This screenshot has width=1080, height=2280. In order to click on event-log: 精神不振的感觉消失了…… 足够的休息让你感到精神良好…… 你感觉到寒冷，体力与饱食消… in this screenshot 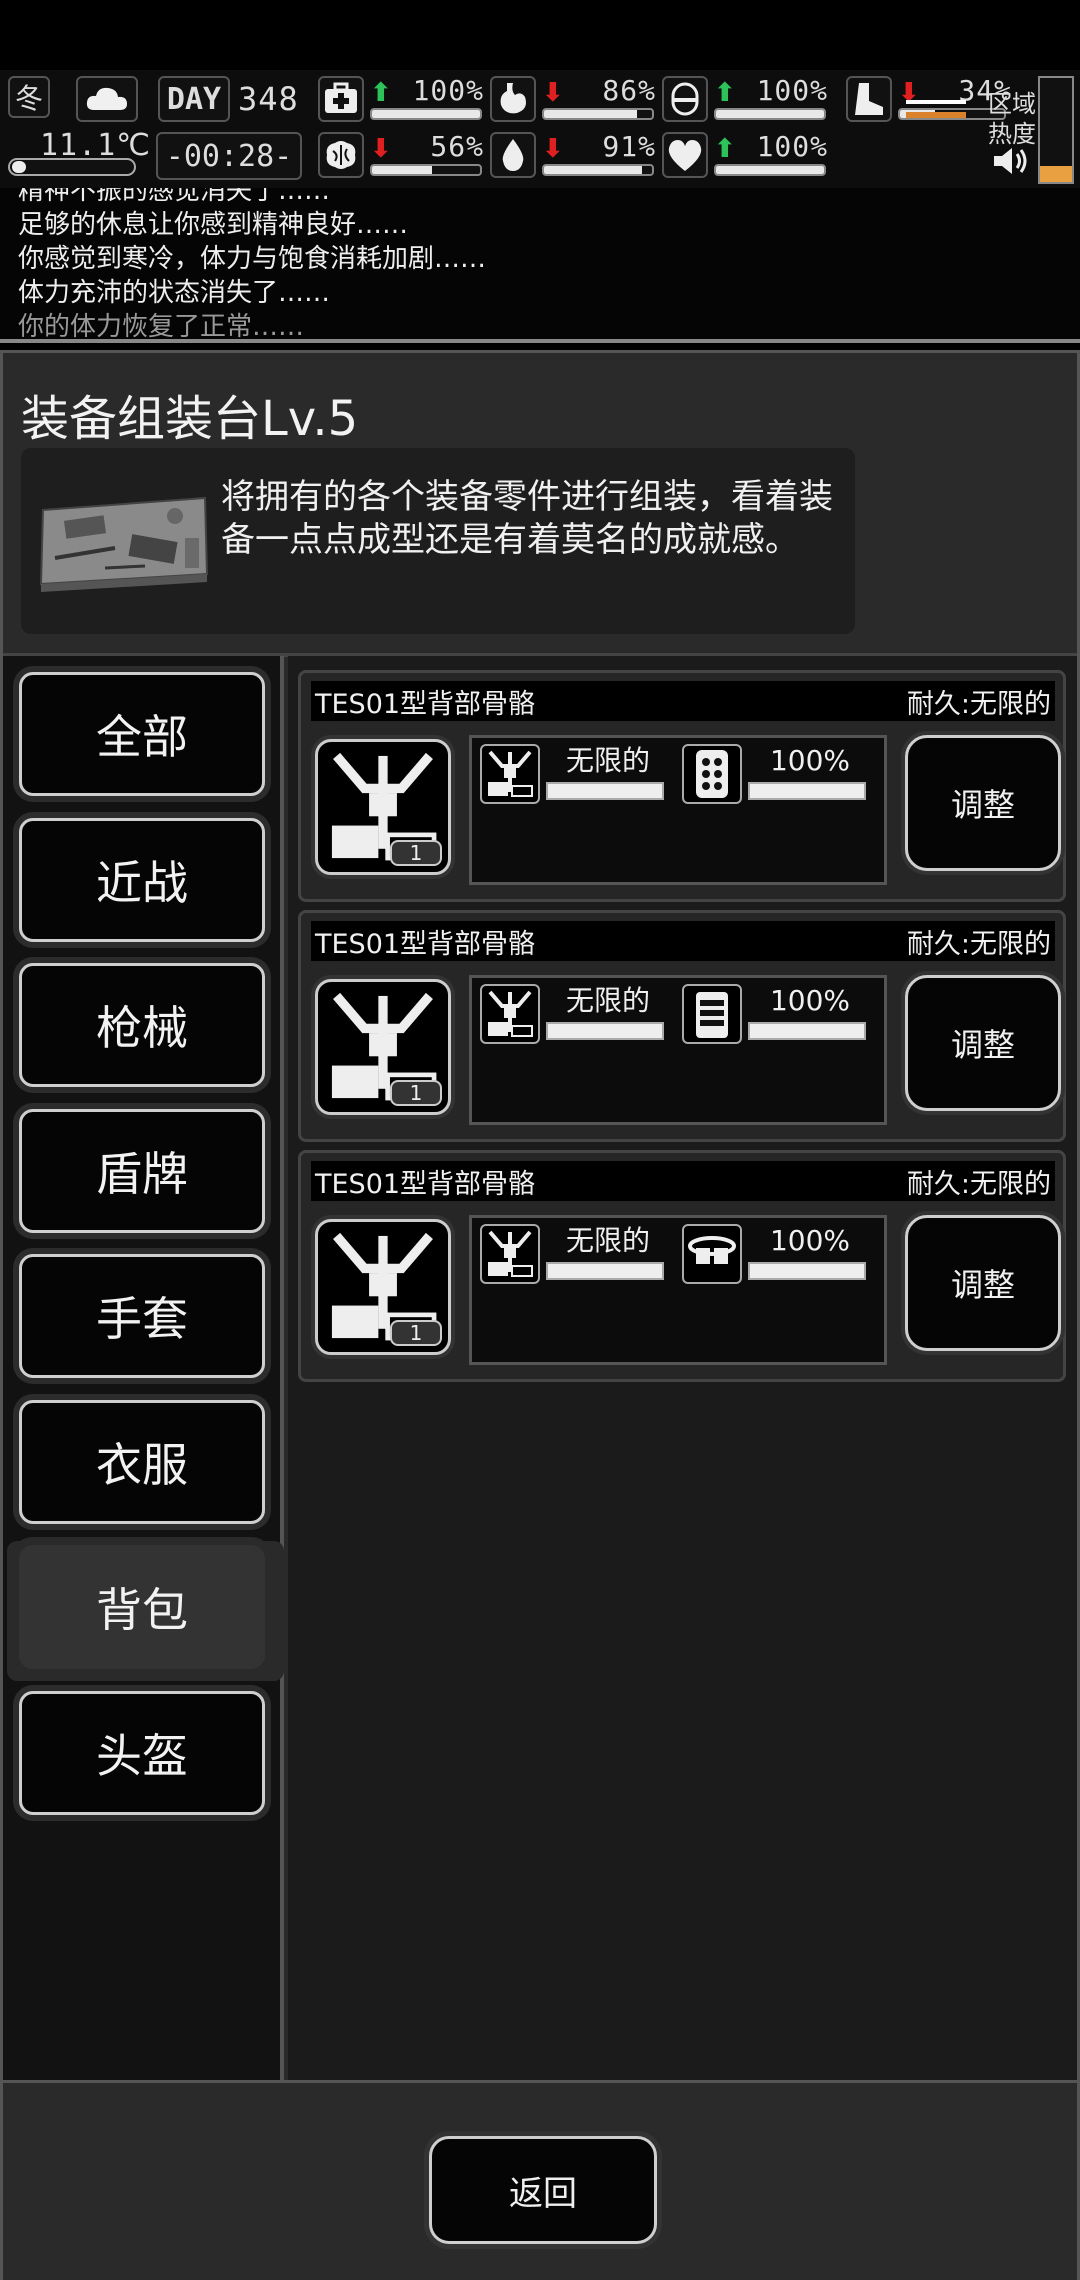, I will do `click(540, 265)`.